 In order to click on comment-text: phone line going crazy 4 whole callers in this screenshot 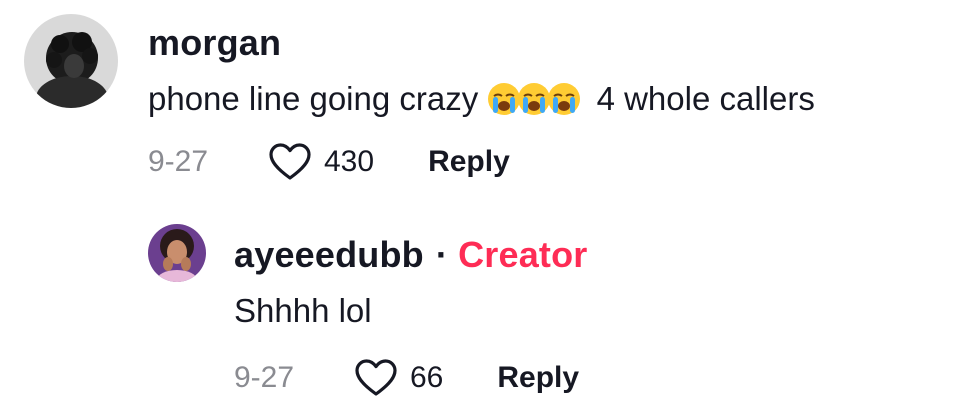, I will do `click(481, 99)`.